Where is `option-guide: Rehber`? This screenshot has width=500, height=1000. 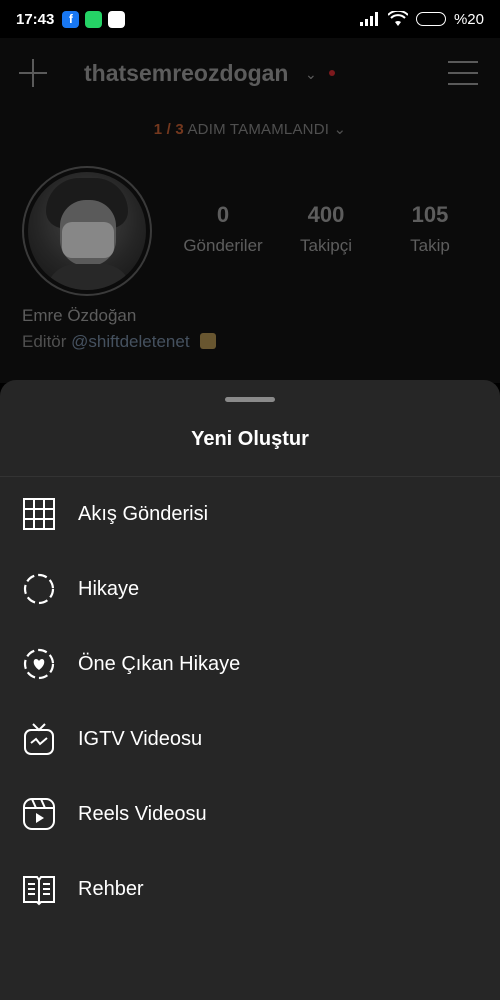 option-guide: Rehber is located at coordinates (250, 889).